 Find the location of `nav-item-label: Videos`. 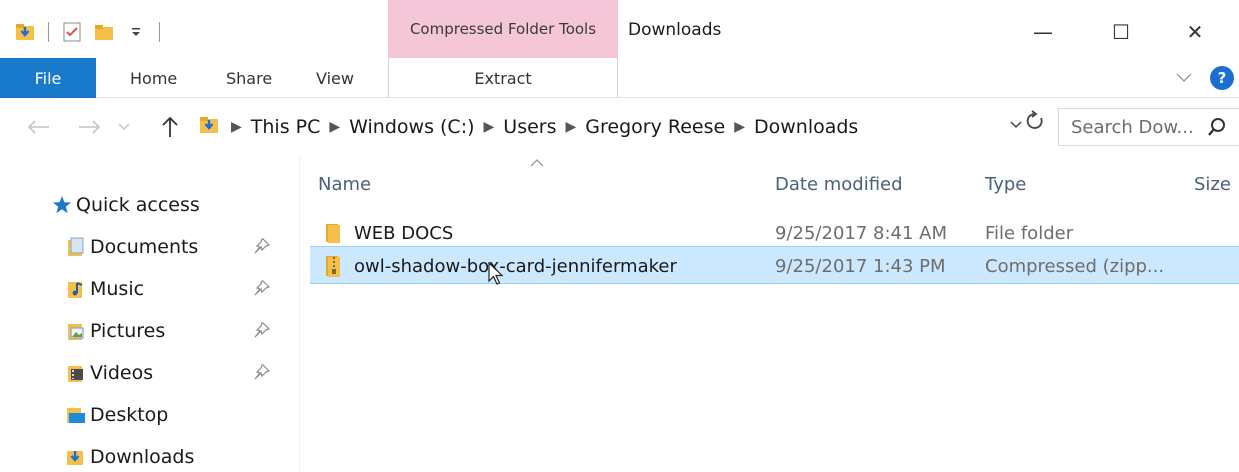

nav-item-label: Videos is located at coordinates (122, 373).